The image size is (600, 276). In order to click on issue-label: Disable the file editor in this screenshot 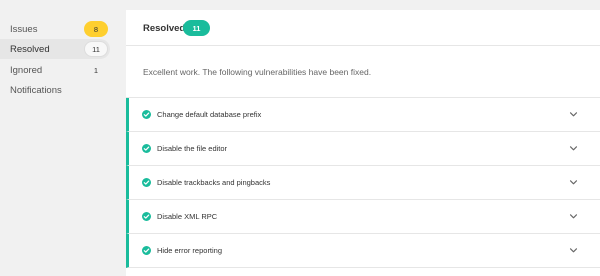, I will do `click(192, 148)`.